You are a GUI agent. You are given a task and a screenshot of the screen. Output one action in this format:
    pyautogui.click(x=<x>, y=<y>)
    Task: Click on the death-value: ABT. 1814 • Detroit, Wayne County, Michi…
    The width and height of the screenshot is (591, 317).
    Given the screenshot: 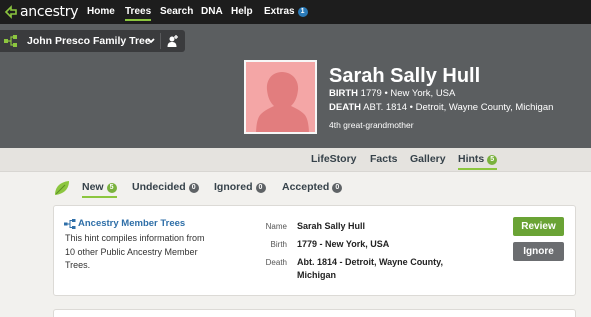 What is the action you would take?
    pyautogui.click(x=458, y=107)
    